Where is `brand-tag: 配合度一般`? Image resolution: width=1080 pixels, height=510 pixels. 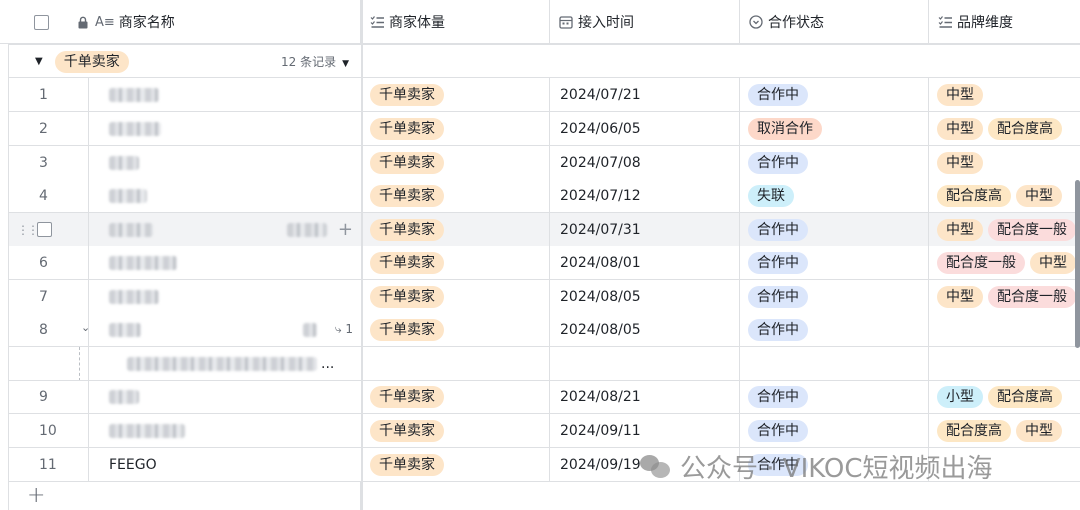 brand-tag: 配合度一般 is located at coordinates (1032, 296).